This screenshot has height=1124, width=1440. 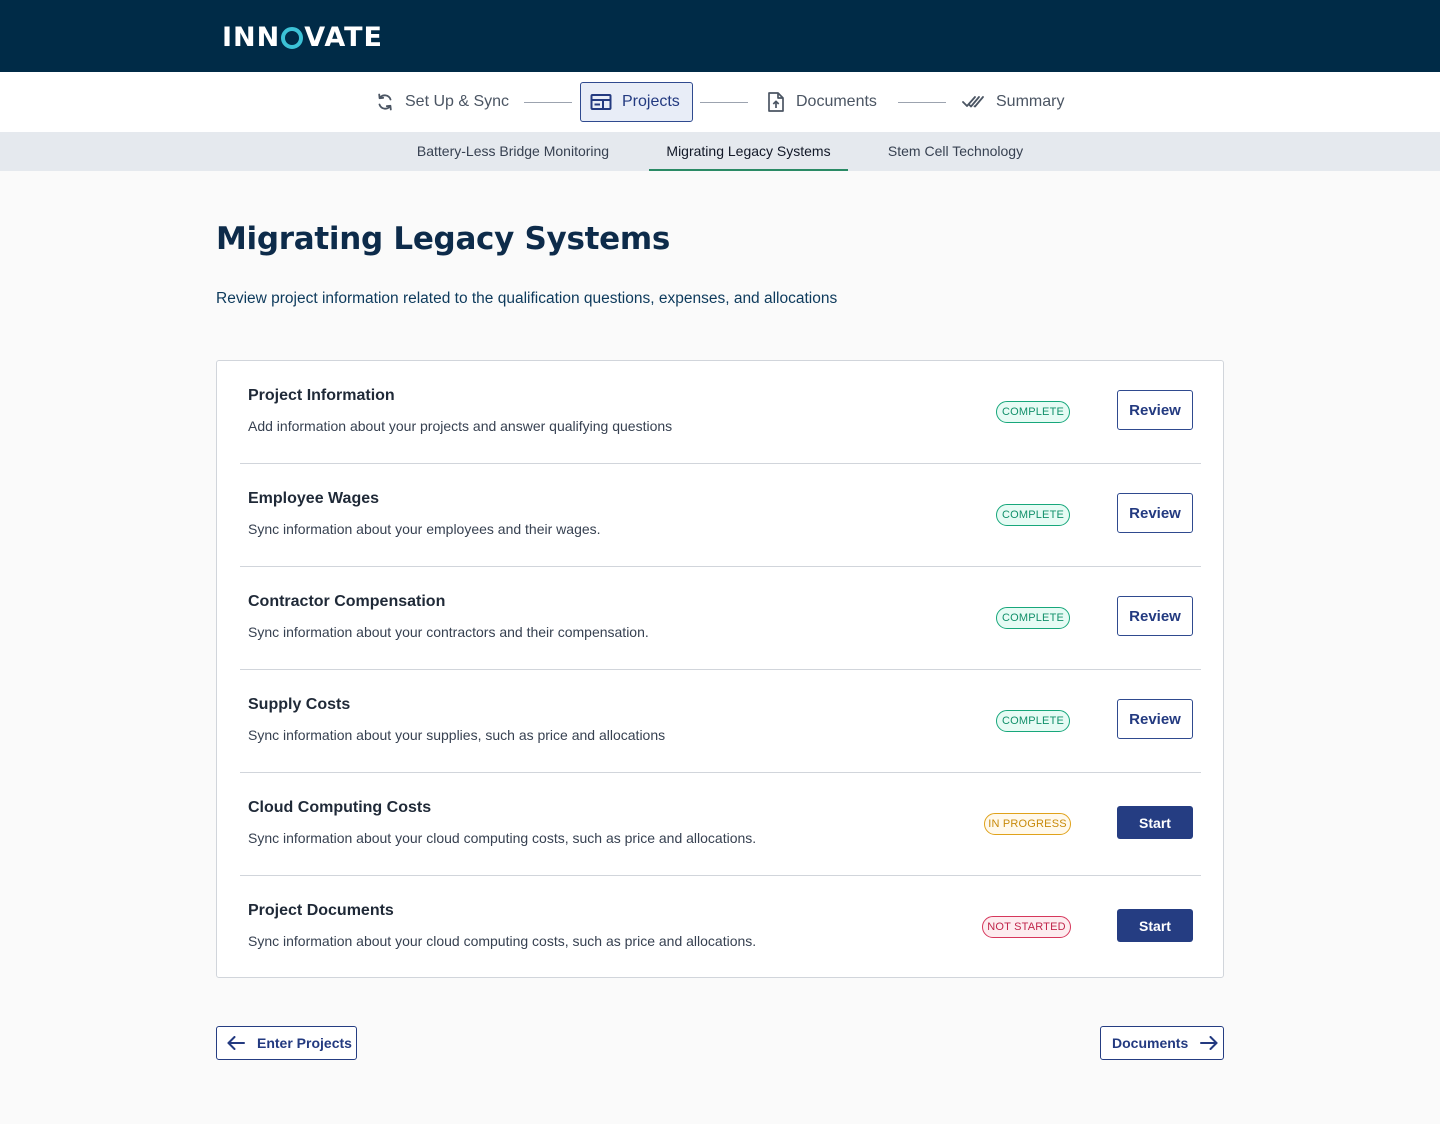 What do you see at coordinates (292, 38) in the screenshot?
I see `logo-ring-icon` at bounding box center [292, 38].